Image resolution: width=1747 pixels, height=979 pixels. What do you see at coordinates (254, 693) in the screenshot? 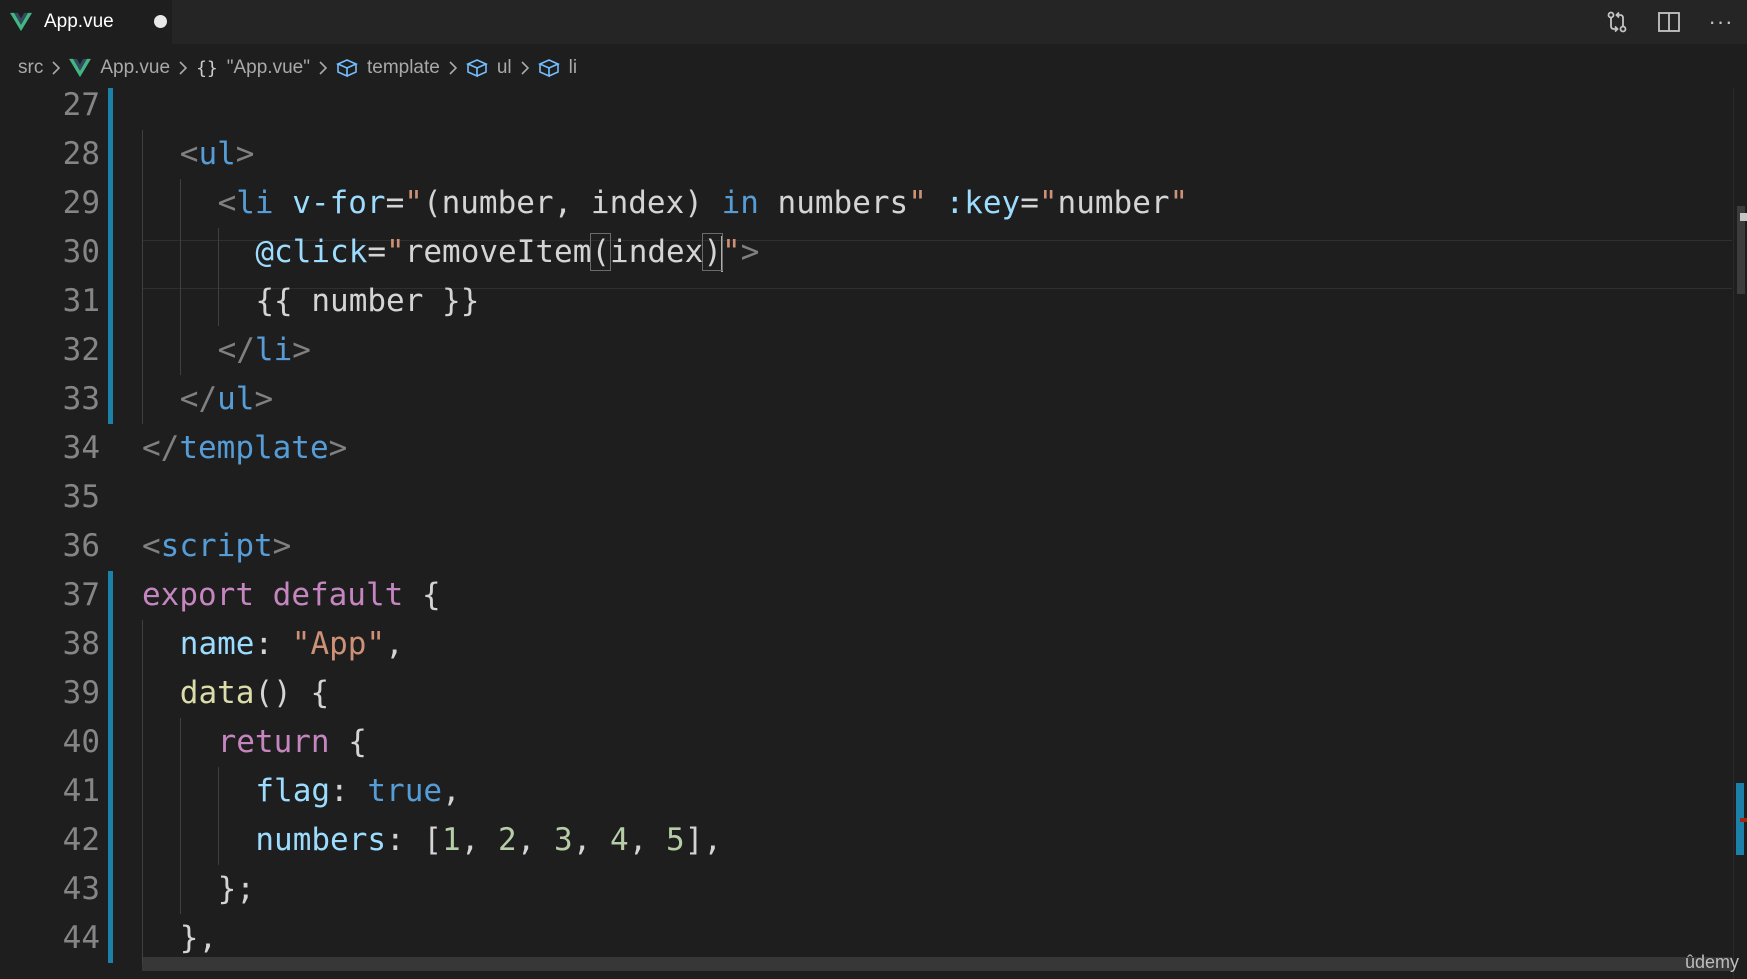
I see `code-line: data() {` at bounding box center [254, 693].